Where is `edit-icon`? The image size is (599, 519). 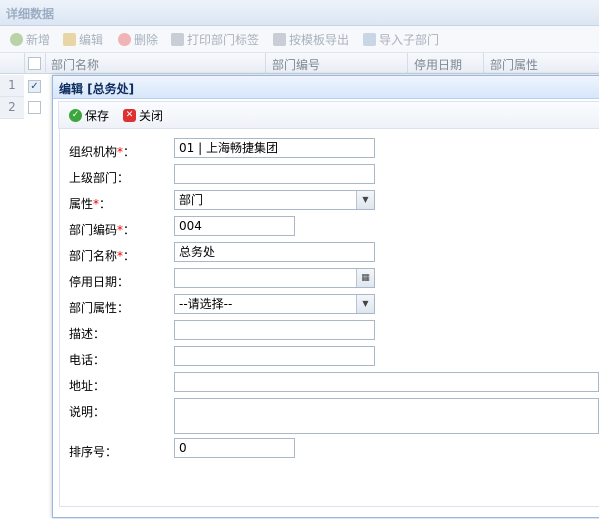 edit-icon is located at coordinates (69, 39).